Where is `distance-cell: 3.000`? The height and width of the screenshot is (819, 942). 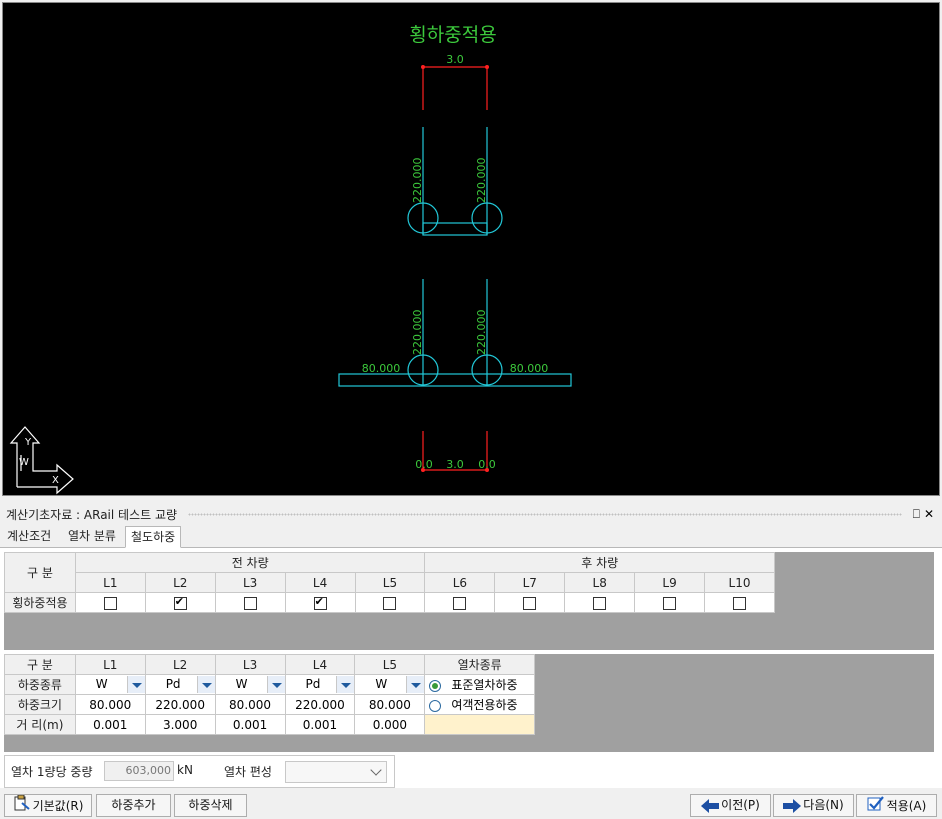
distance-cell: 3.000 is located at coordinates (180, 724).